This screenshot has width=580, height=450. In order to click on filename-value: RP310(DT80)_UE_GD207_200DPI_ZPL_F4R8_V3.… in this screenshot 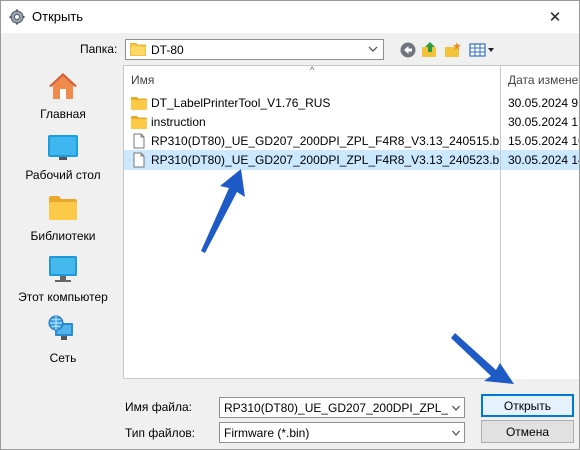, I will do `click(344, 408)`.